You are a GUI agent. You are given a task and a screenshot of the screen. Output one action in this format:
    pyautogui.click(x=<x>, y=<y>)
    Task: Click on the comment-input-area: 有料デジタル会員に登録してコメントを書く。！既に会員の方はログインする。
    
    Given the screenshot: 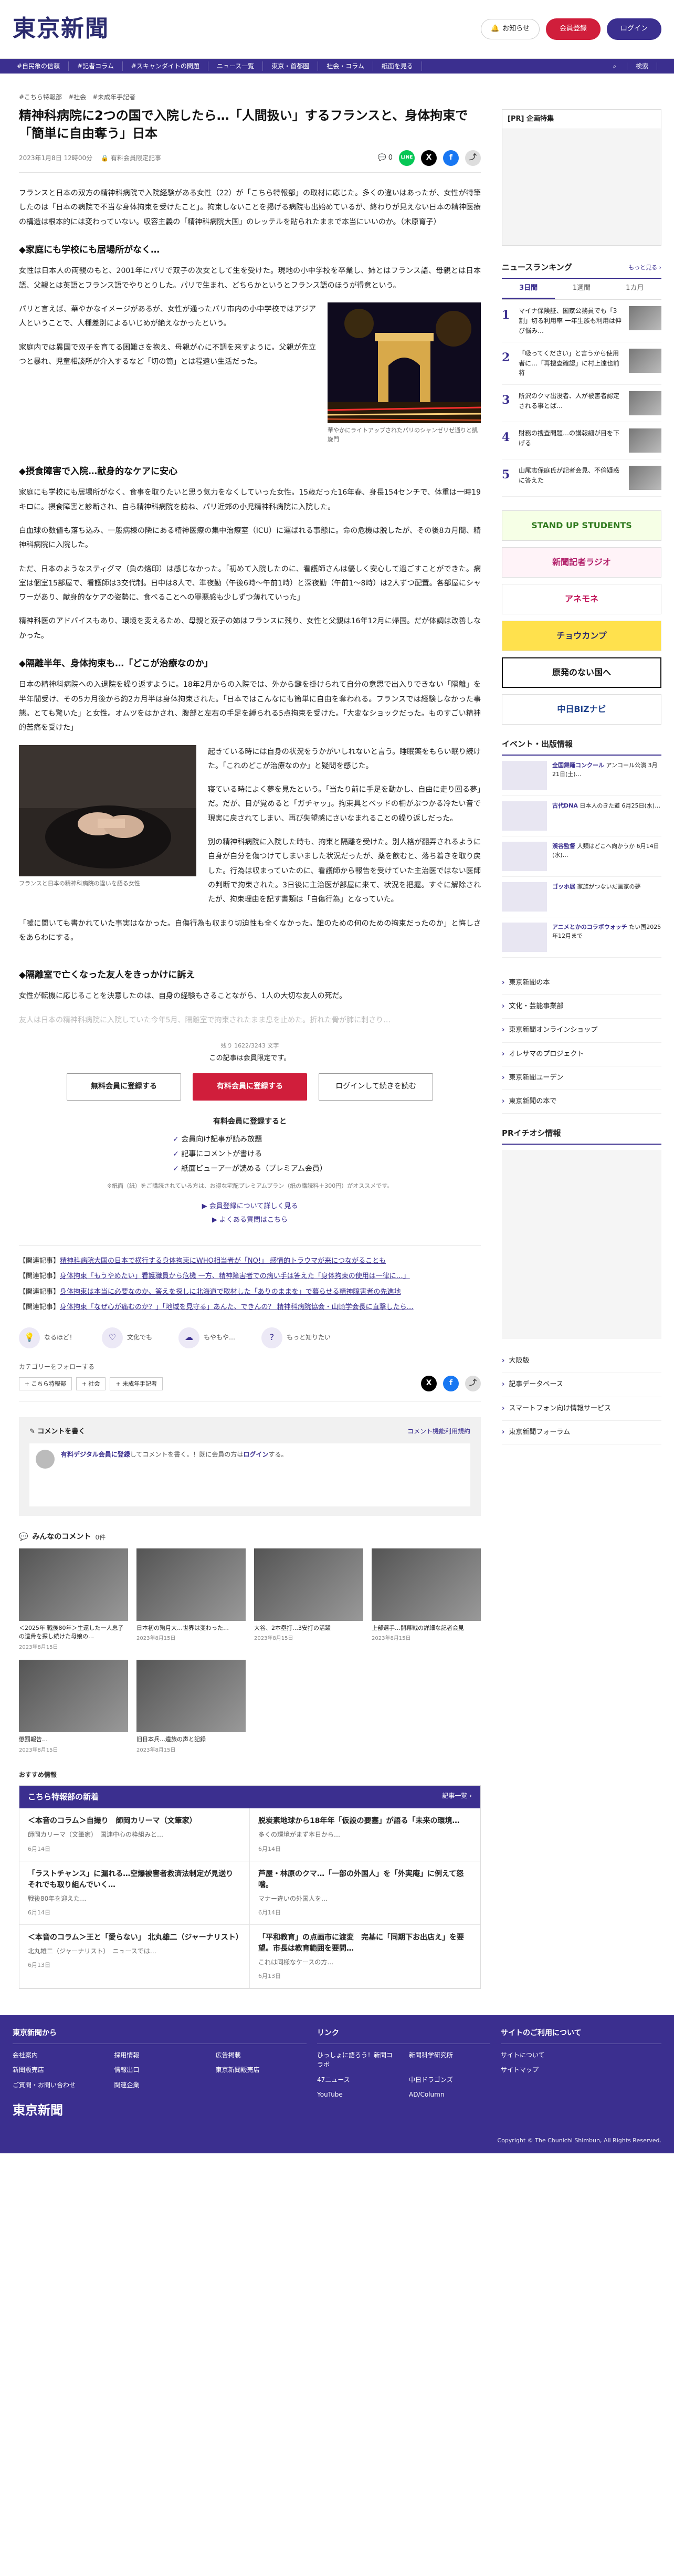 What is the action you would take?
    pyautogui.click(x=249, y=1475)
    